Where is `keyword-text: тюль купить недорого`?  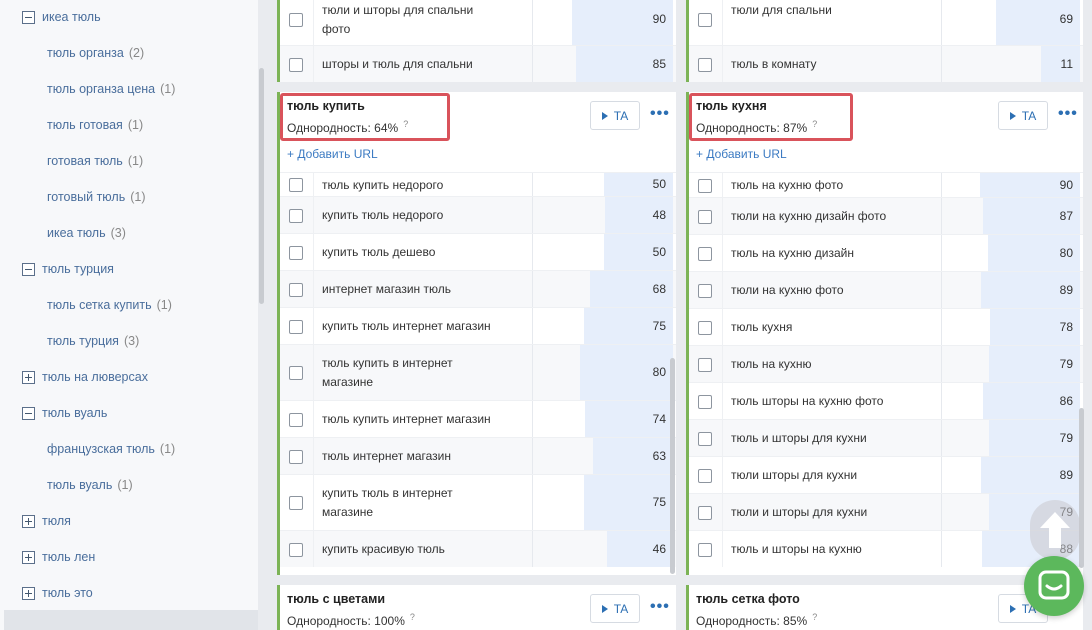
keyword-text: тюль купить недорого is located at coordinates (383, 185).